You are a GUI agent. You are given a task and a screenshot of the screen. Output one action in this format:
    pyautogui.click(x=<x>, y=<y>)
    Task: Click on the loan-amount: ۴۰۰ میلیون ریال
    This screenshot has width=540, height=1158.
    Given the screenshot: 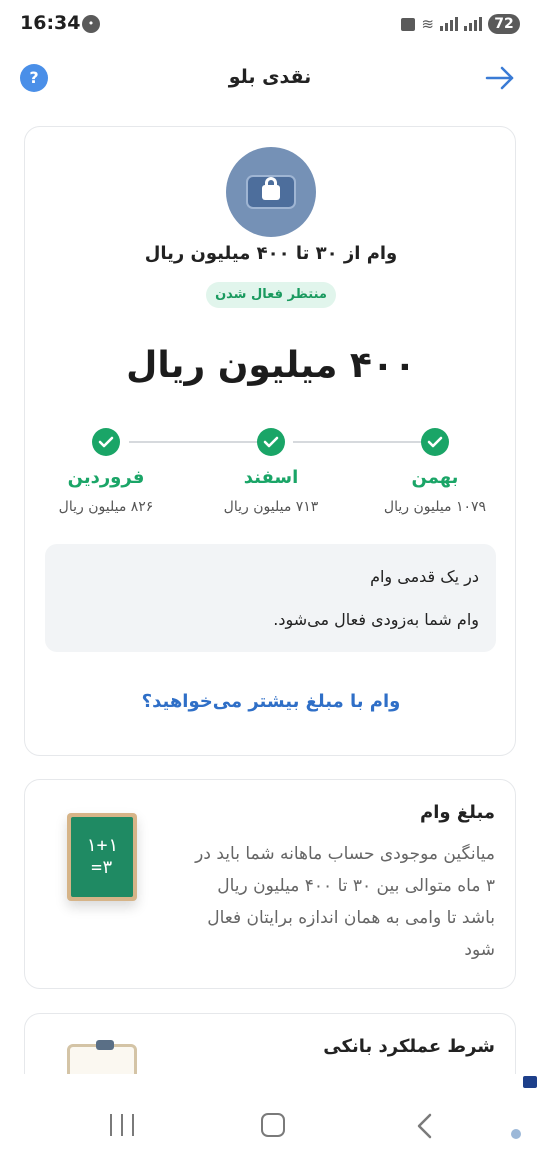 What is the action you would take?
    pyautogui.click(x=271, y=365)
    